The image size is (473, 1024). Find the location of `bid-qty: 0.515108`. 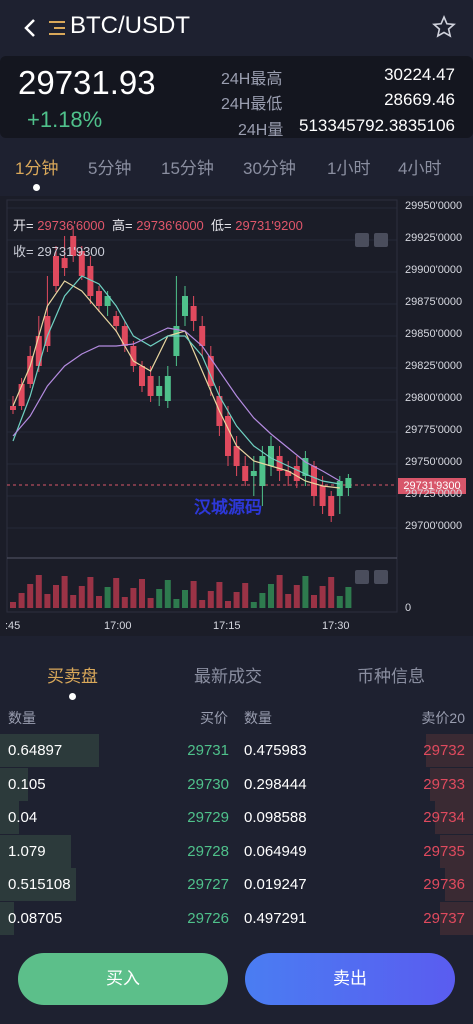

bid-qty: 0.515108 is located at coordinates (39, 884).